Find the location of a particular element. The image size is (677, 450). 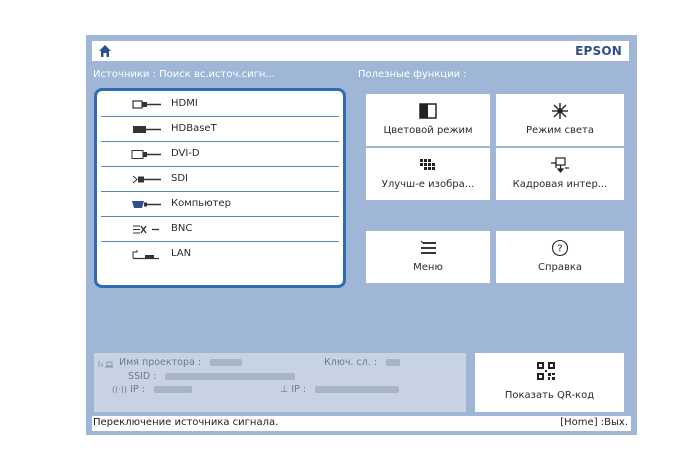

source-item-computer: Компьютер is located at coordinates (220, 205).